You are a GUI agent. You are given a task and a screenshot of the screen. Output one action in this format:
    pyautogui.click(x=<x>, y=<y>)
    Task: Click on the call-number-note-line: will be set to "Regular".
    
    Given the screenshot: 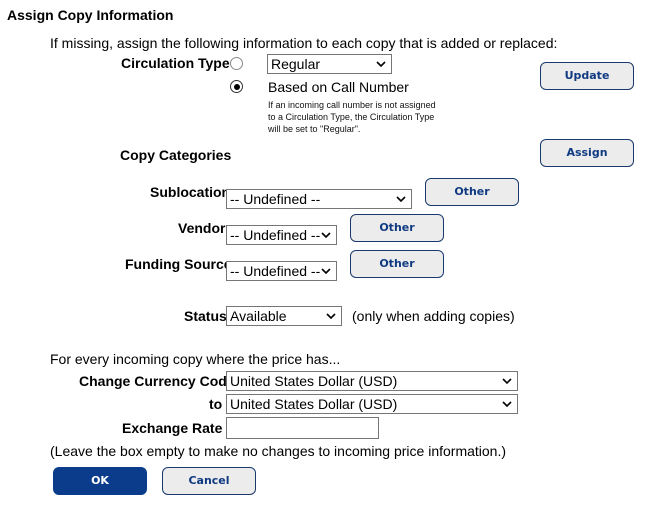 What is the action you would take?
    pyautogui.click(x=314, y=129)
    